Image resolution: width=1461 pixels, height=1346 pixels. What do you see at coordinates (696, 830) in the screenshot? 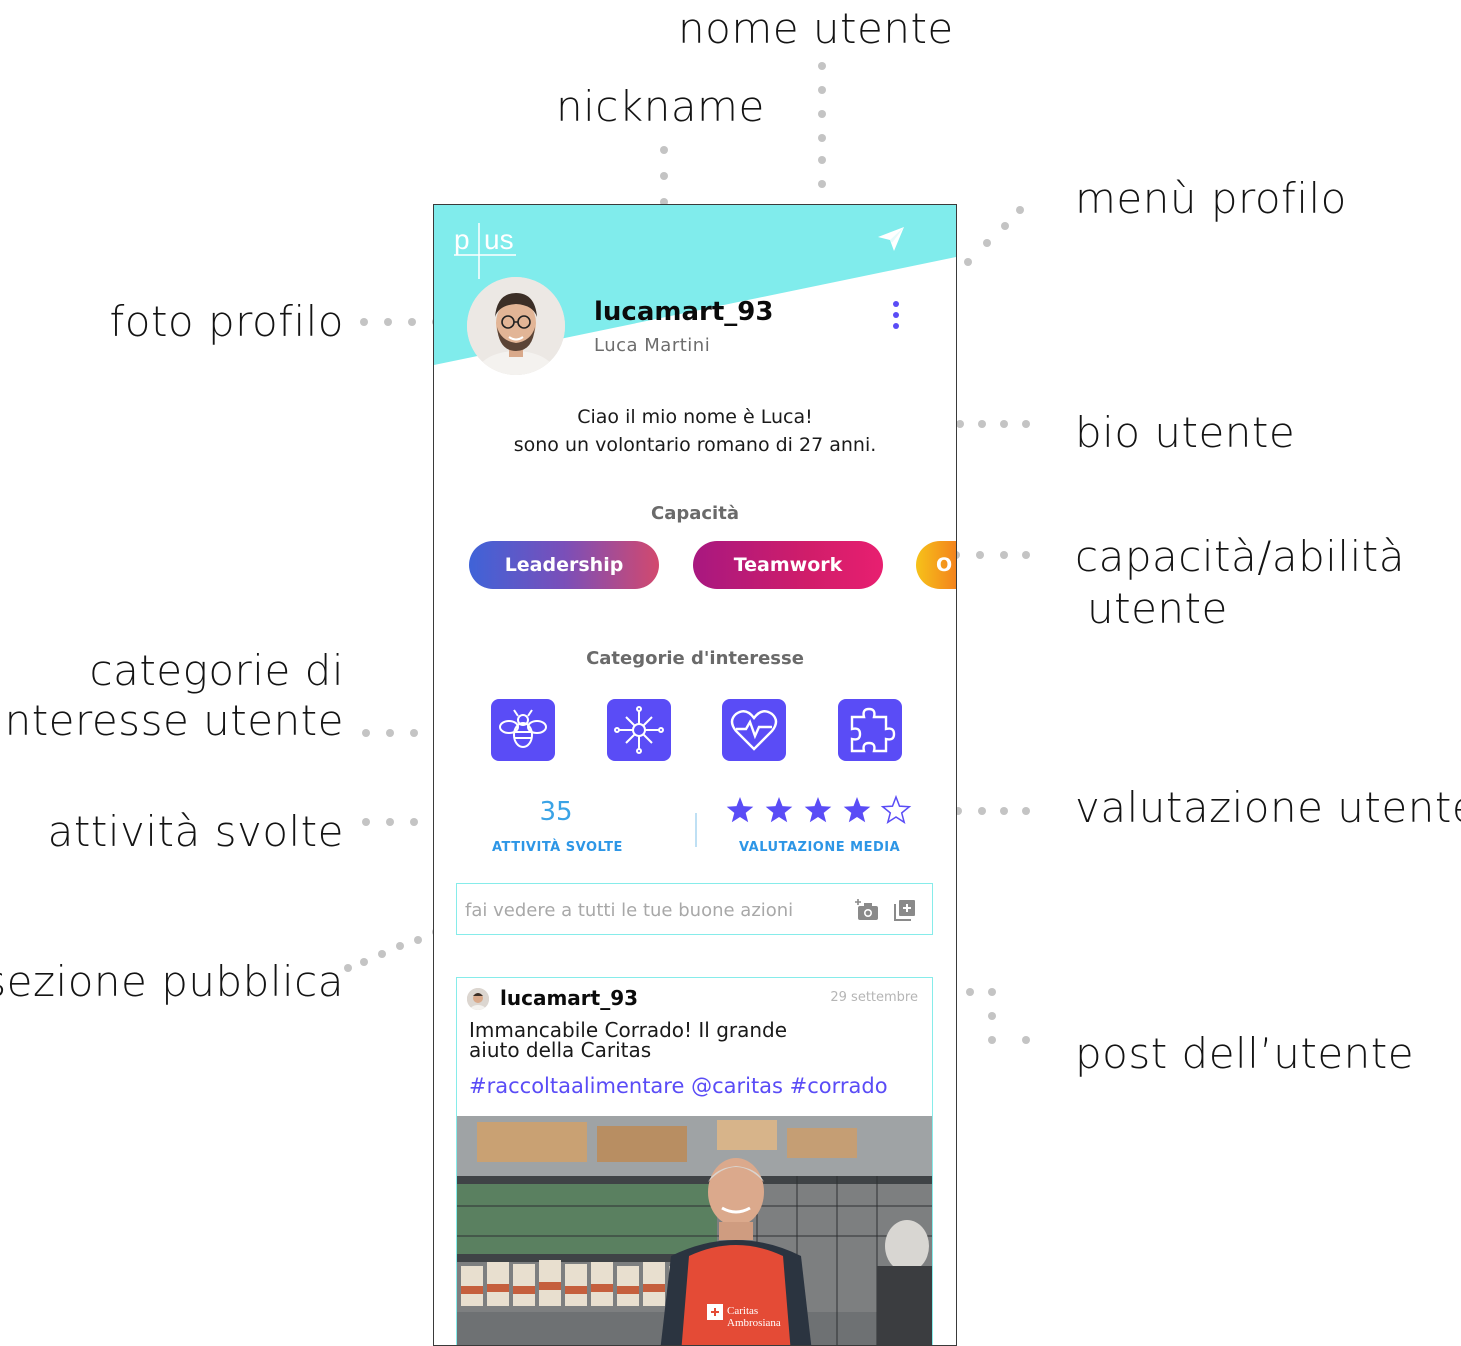
I see `stats-divider` at bounding box center [696, 830].